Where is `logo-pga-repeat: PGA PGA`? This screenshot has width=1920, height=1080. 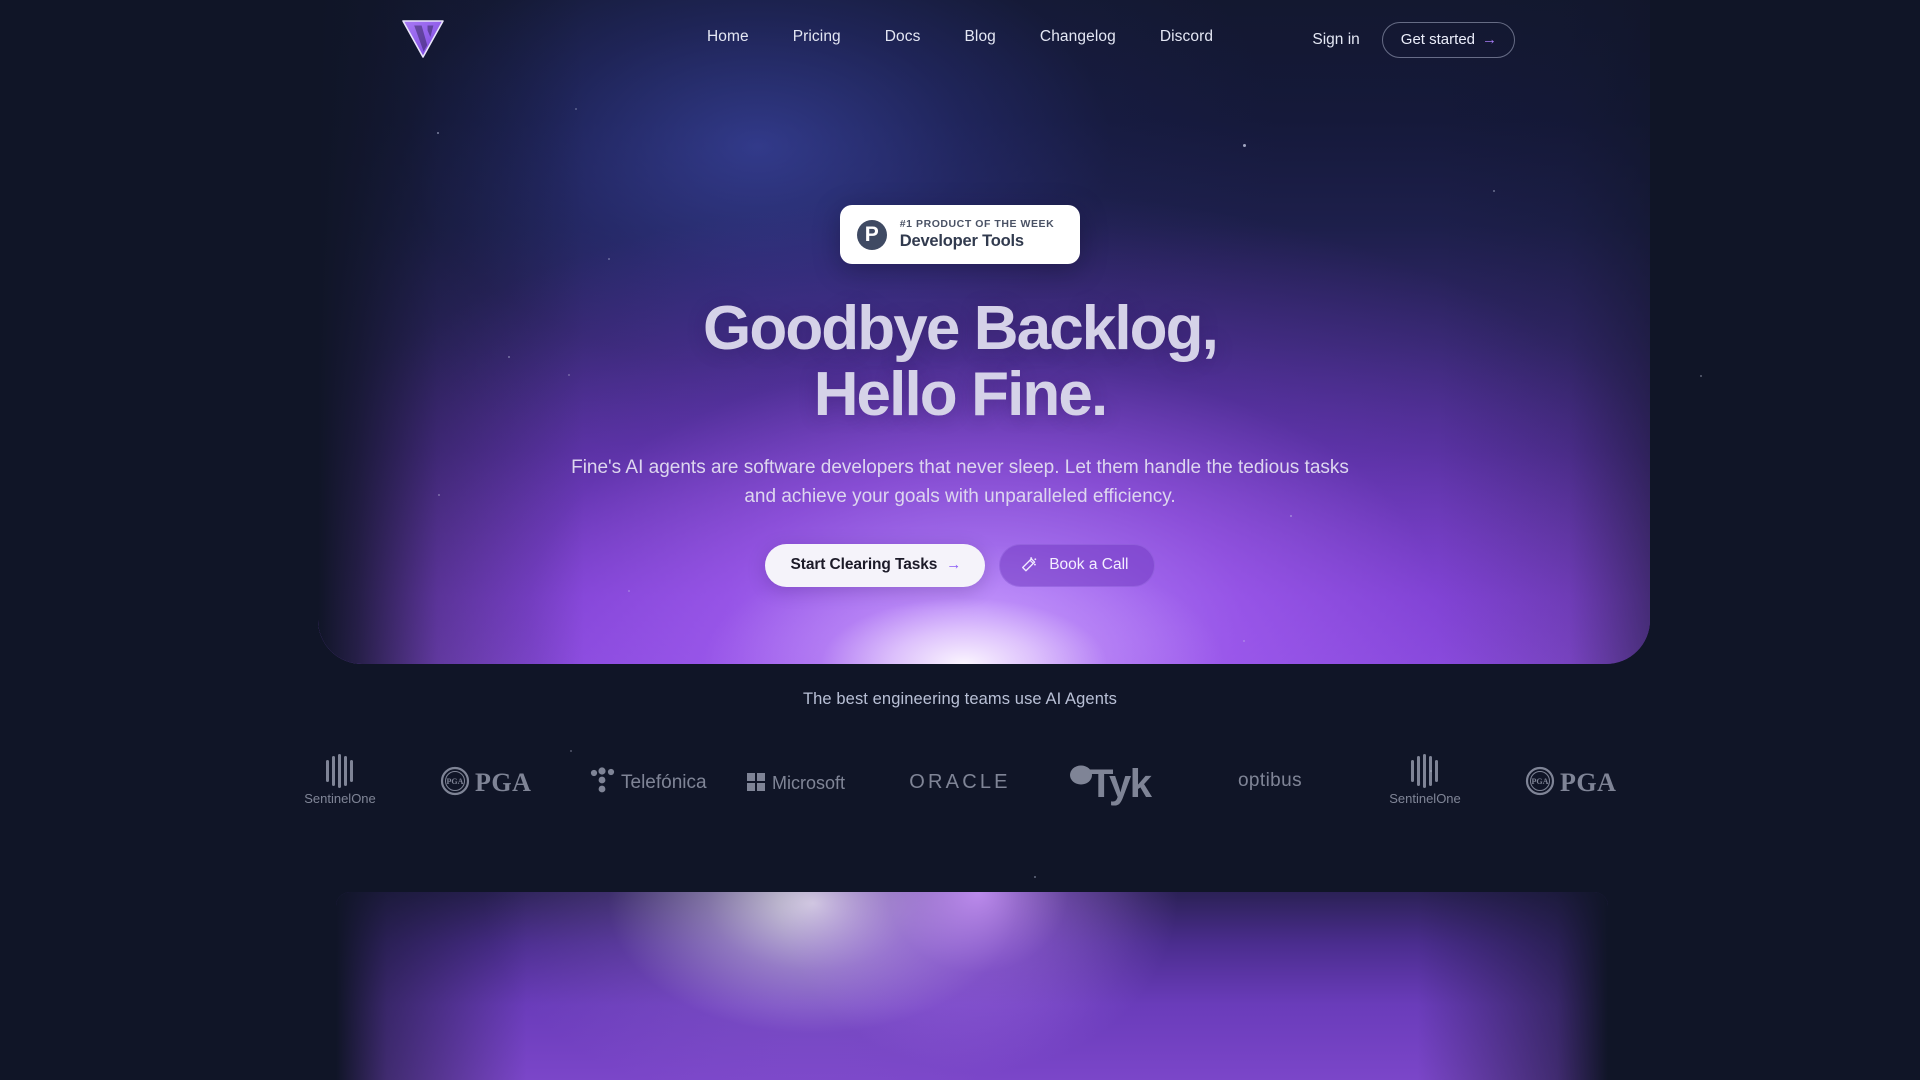
logo-pga-repeat: PGA PGA is located at coordinates (1580, 781).